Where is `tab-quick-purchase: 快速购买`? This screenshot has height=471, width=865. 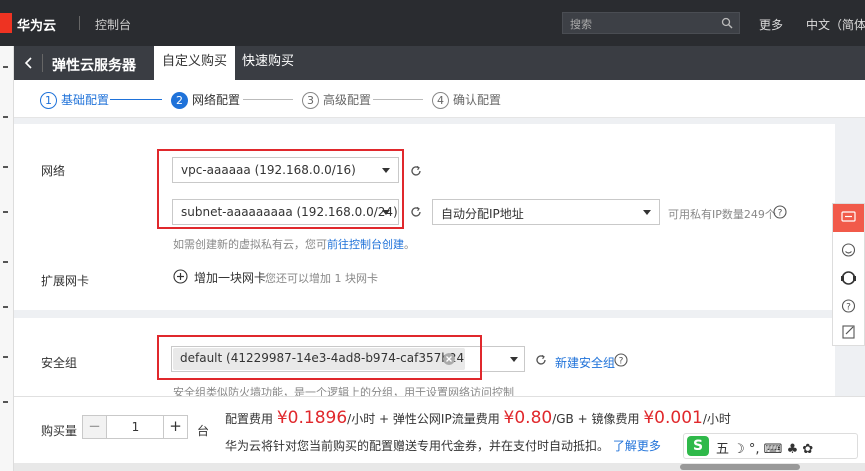
tab-quick-purchase: 快速购买 is located at coordinates (268, 63).